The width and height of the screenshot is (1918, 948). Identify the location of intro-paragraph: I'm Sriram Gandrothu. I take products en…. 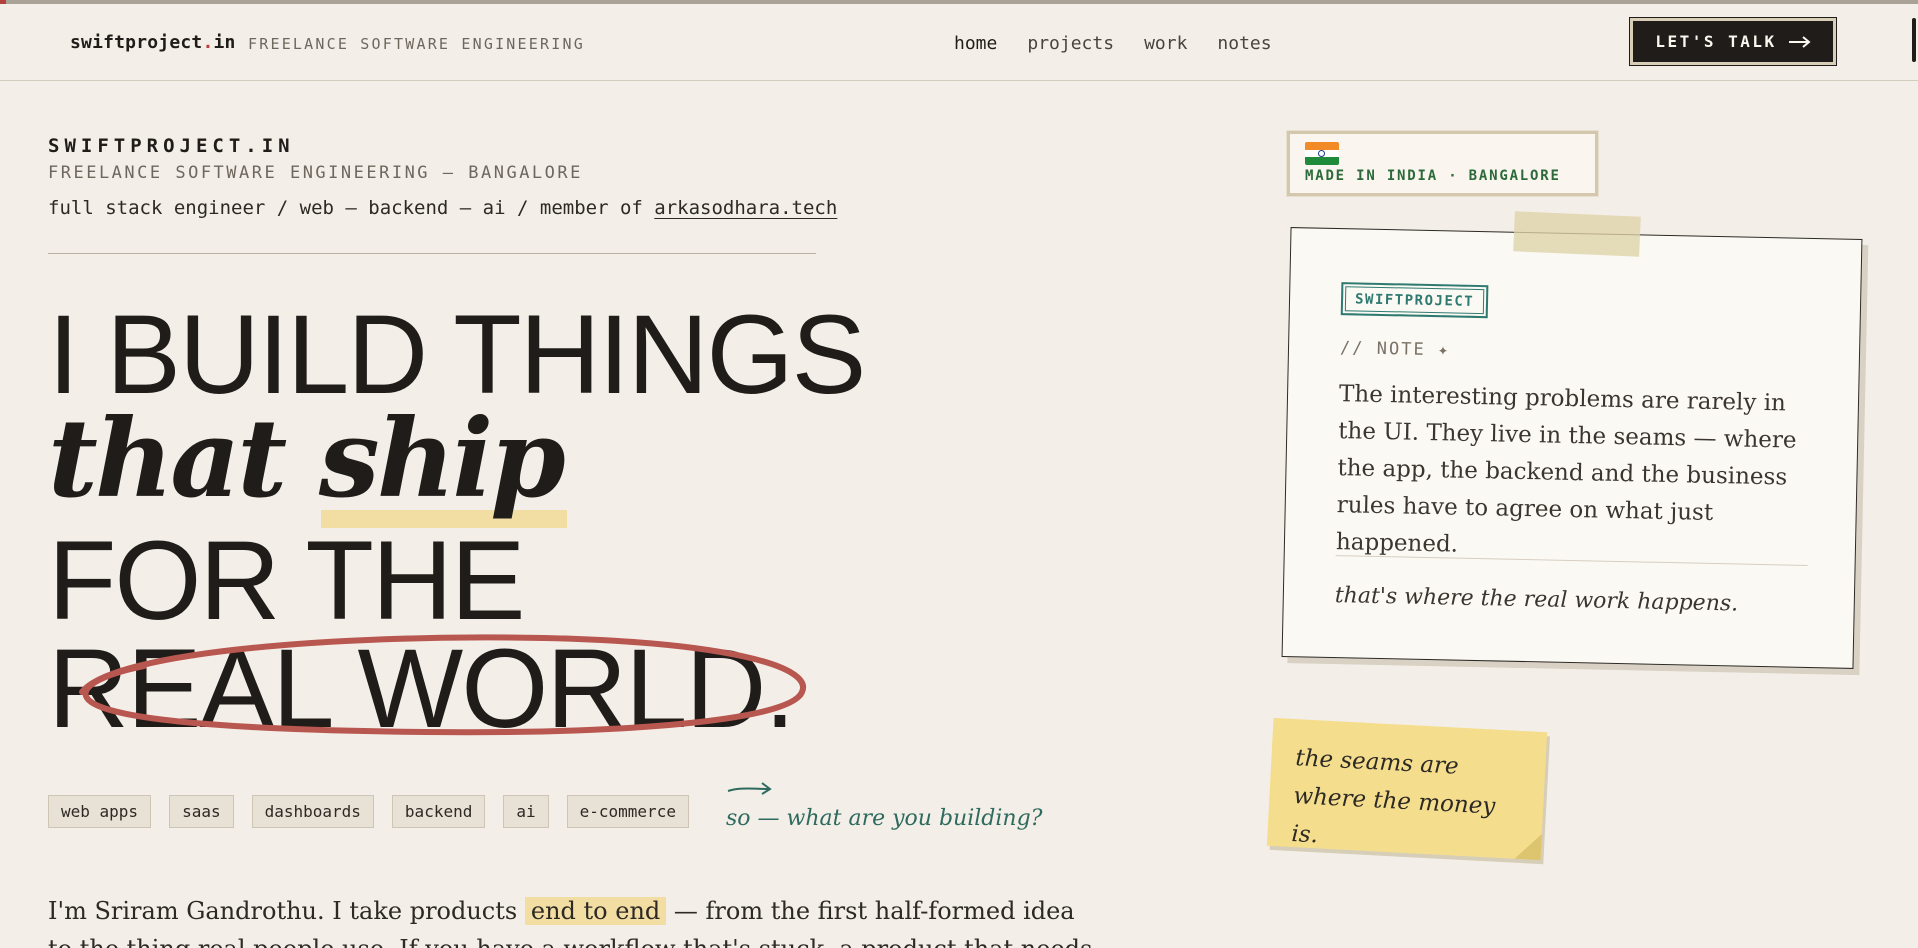
(570, 920).